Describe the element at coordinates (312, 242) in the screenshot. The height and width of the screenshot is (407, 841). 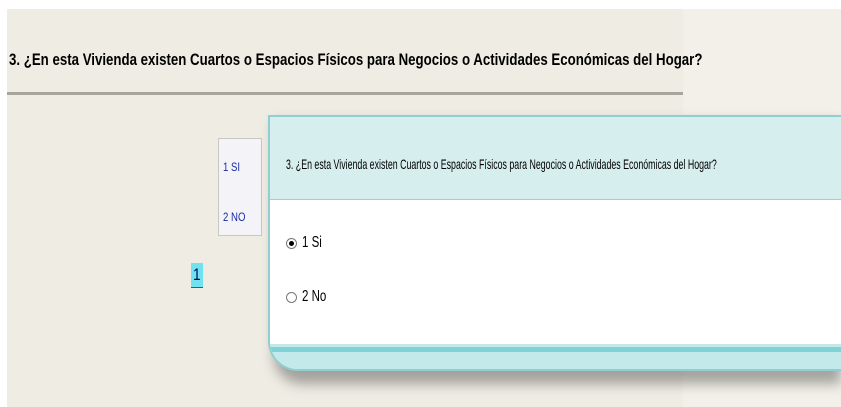
I see `option-si-label: 1 Si` at that location.